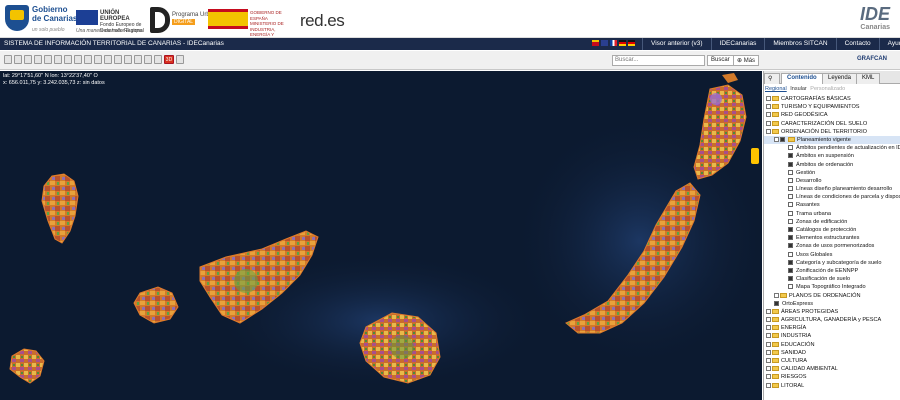  I want to click on coordinates-icon, so click(118, 59).